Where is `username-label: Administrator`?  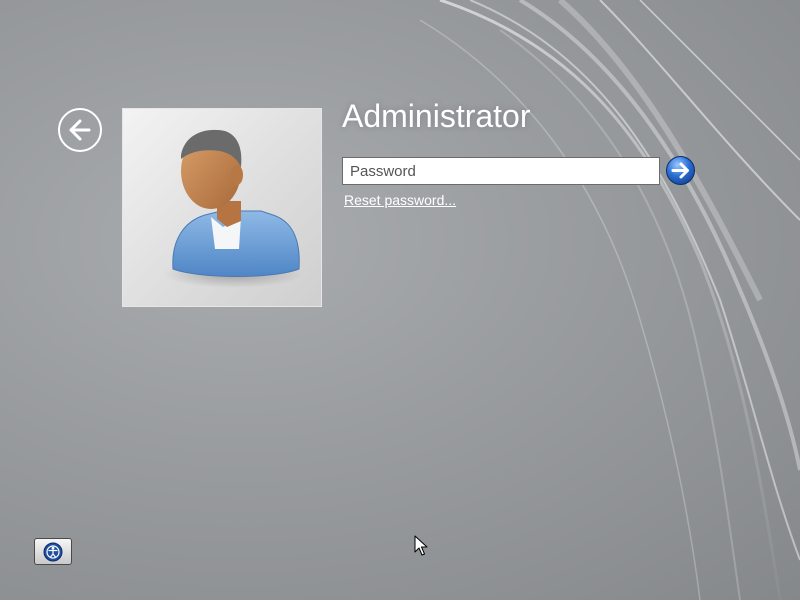
username-label: Administrator is located at coordinates (436, 116).